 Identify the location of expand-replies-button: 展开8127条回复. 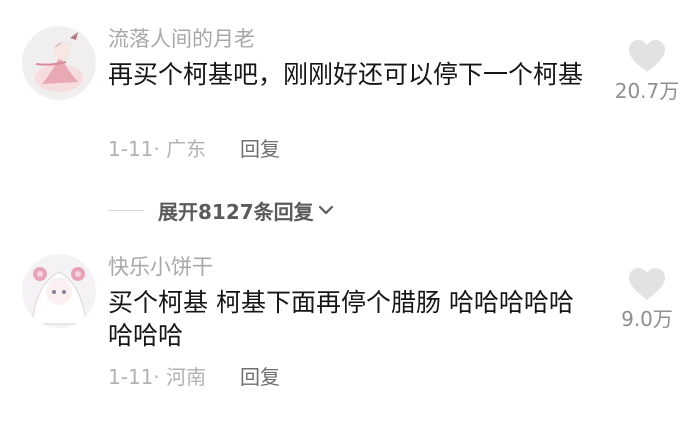
(221, 210).